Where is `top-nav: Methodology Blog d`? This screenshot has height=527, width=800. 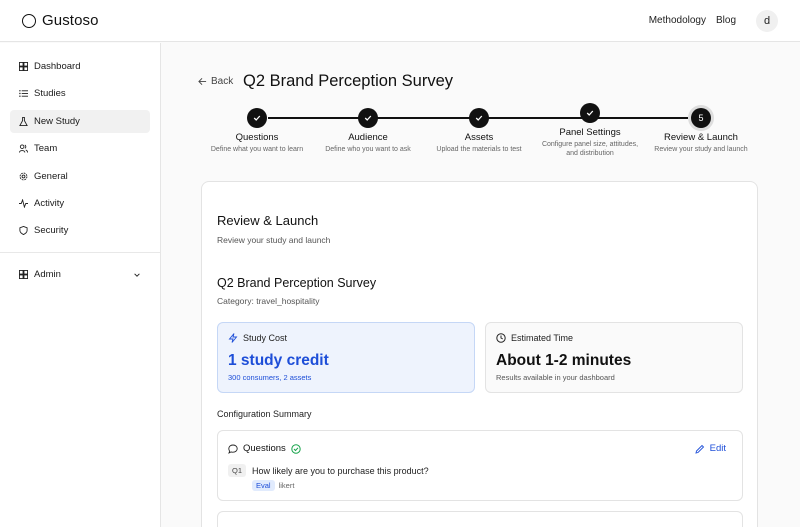 top-nav: Methodology Blog d is located at coordinates (713, 20).